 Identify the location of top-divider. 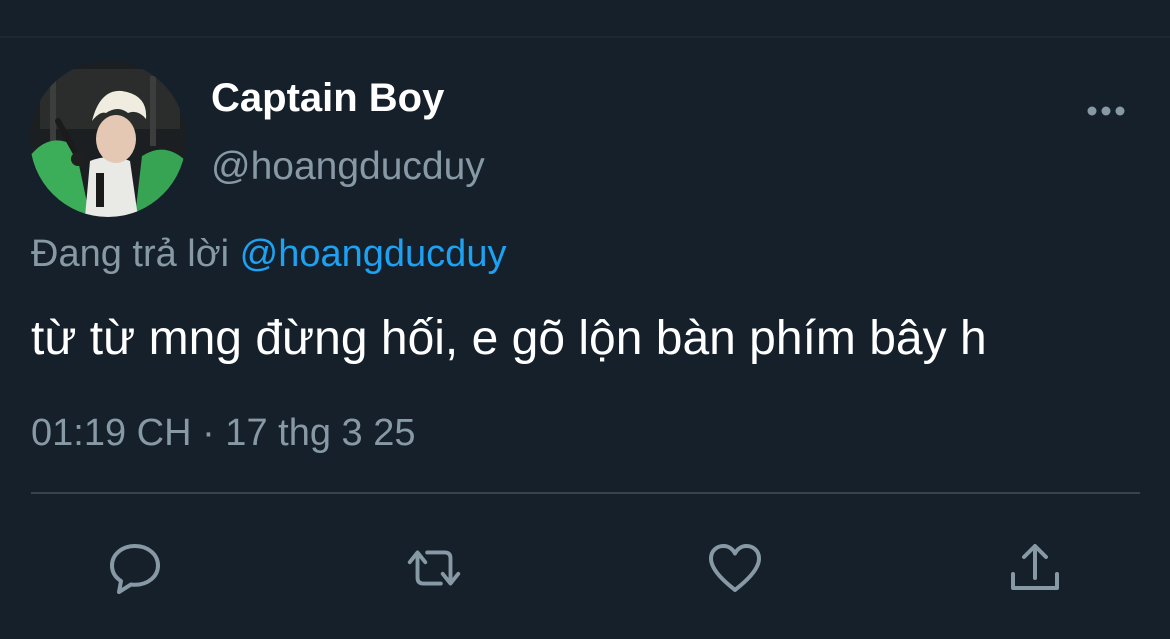
(585, 37).